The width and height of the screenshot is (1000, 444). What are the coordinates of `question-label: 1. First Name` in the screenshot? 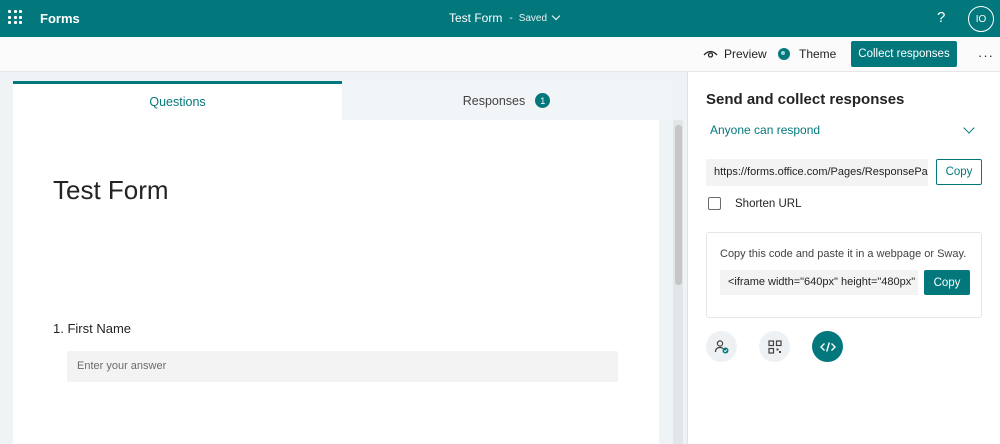 It's located at (92, 328).